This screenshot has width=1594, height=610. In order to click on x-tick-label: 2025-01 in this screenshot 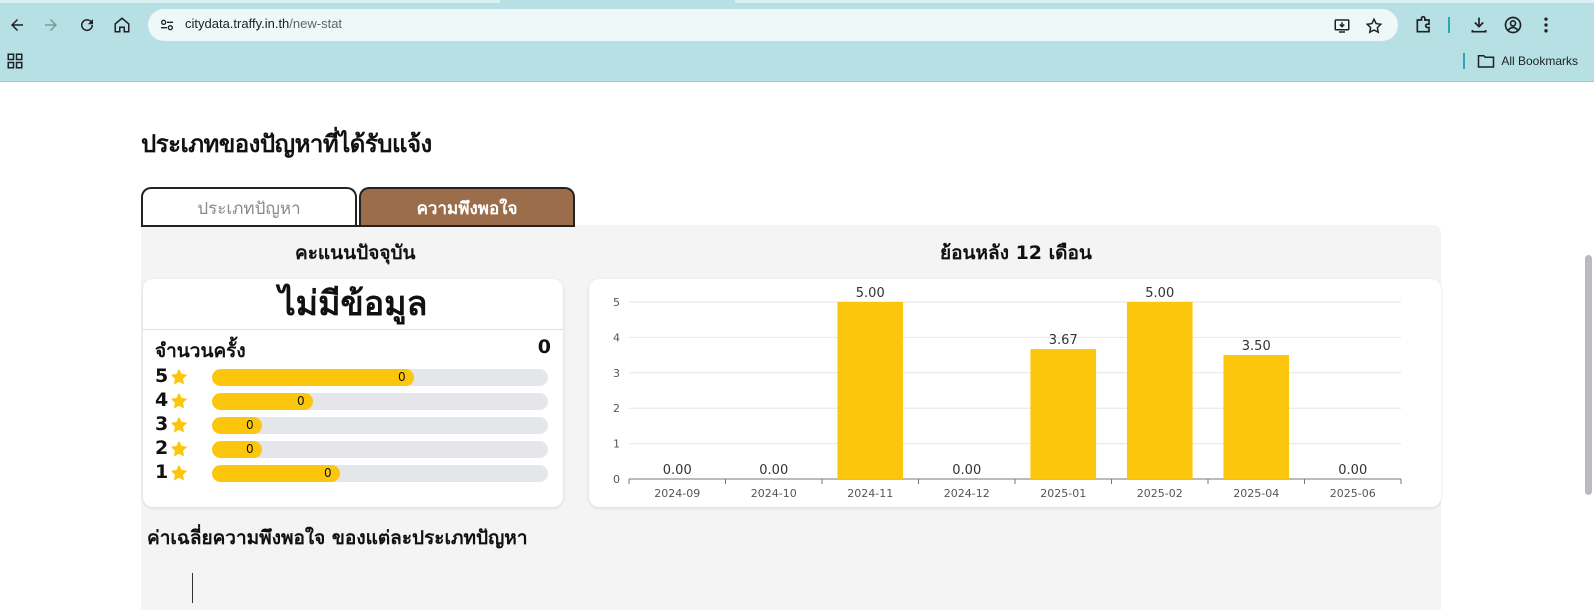, I will do `click(1063, 493)`.